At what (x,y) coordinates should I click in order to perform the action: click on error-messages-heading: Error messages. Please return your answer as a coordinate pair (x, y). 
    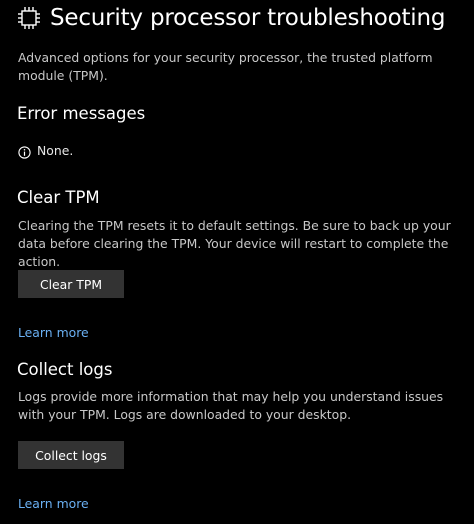
    Looking at the image, I should click on (81, 113).